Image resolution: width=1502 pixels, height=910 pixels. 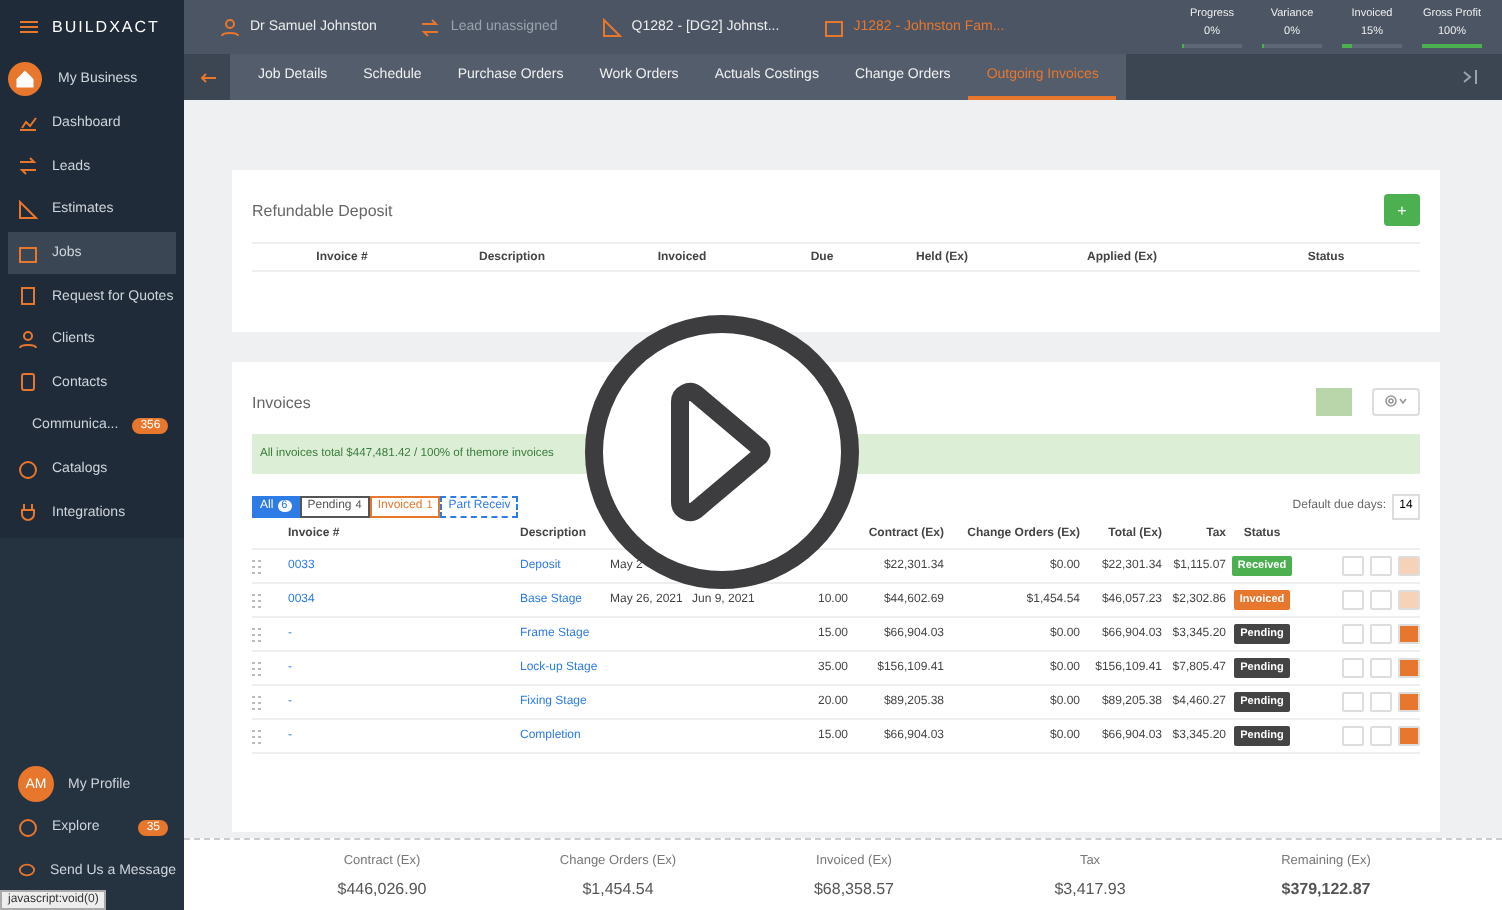 What do you see at coordinates (322, 210) in the screenshot?
I see `section-title: Refundable Deposit` at bounding box center [322, 210].